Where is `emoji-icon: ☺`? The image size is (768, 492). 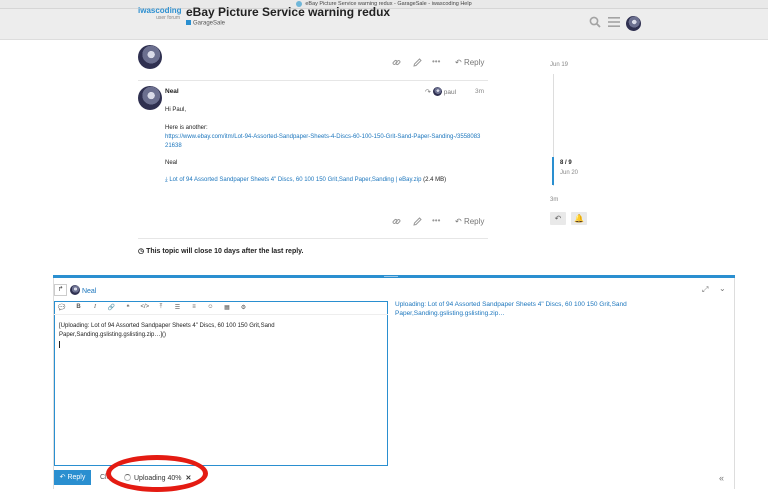
emoji-icon: ☺ is located at coordinates (211, 307).